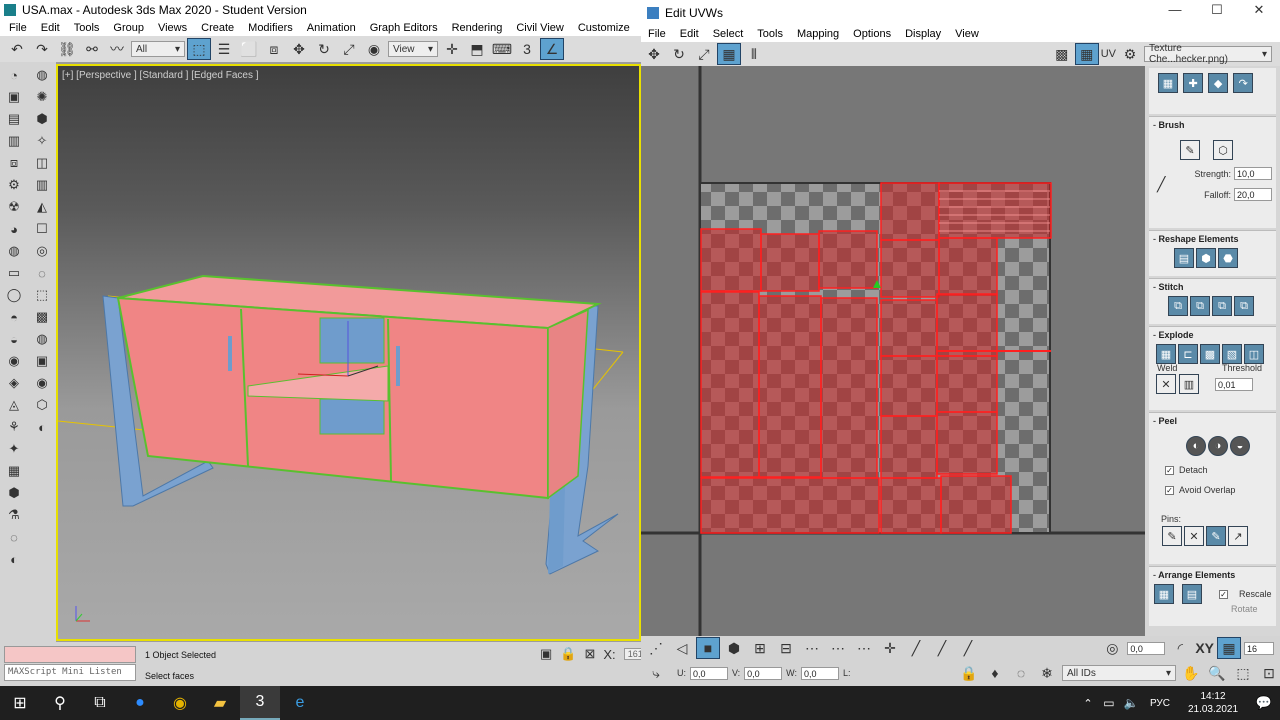 The height and width of the screenshot is (720, 1280). Describe the element at coordinates (140, 703) in the screenshot. I see `zoom-app-icon: ●` at that location.